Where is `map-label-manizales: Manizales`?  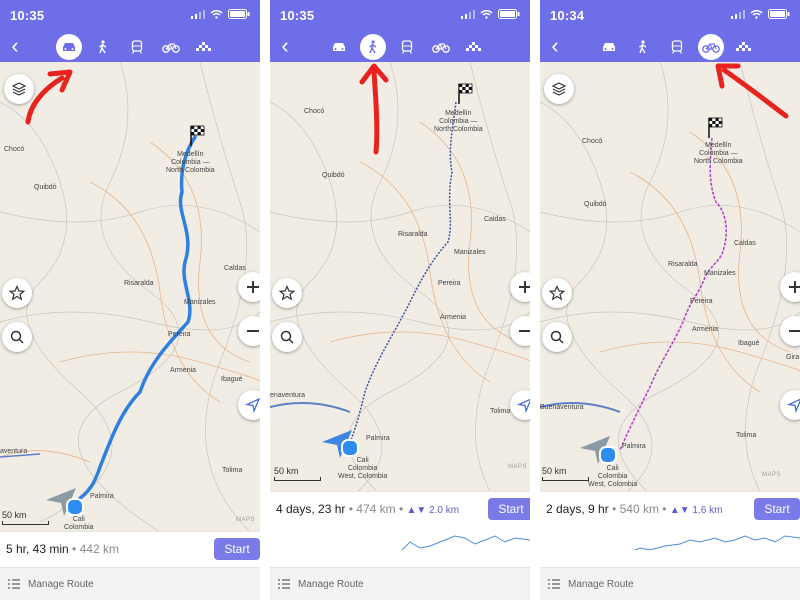 map-label-manizales: Manizales is located at coordinates (200, 302).